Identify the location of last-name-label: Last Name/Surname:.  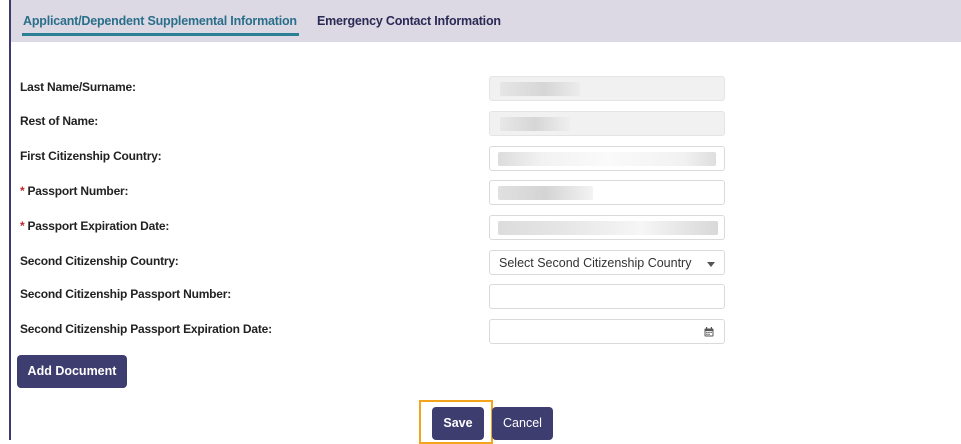
(78, 87).